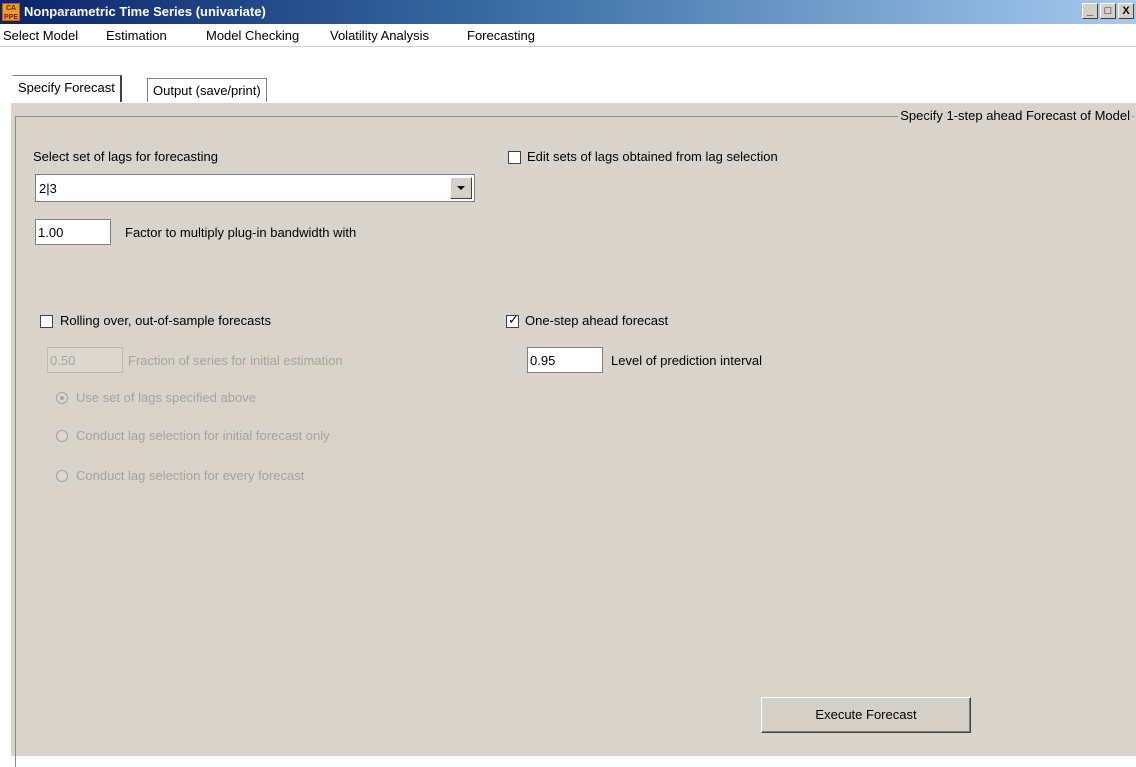 The image size is (1136, 767). Describe the element at coordinates (565, 360) in the screenshot. I see `prediction-level-input: 0.95` at that location.